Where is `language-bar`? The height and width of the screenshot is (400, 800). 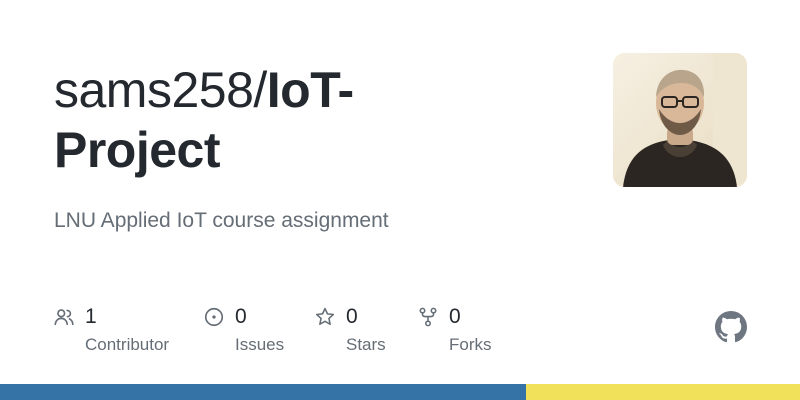 language-bar is located at coordinates (400, 392).